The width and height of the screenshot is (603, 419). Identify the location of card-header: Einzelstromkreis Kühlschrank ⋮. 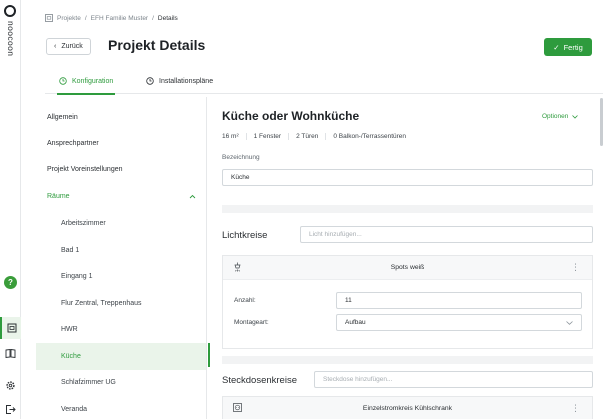
(407, 408).